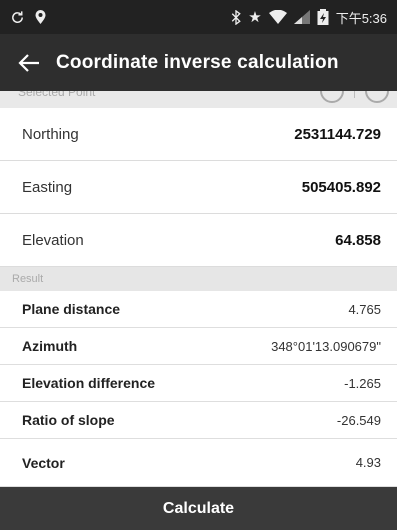  What do you see at coordinates (236, 17) in the screenshot?
I see `bluetooth-icon` at bounding box center [236, 17].